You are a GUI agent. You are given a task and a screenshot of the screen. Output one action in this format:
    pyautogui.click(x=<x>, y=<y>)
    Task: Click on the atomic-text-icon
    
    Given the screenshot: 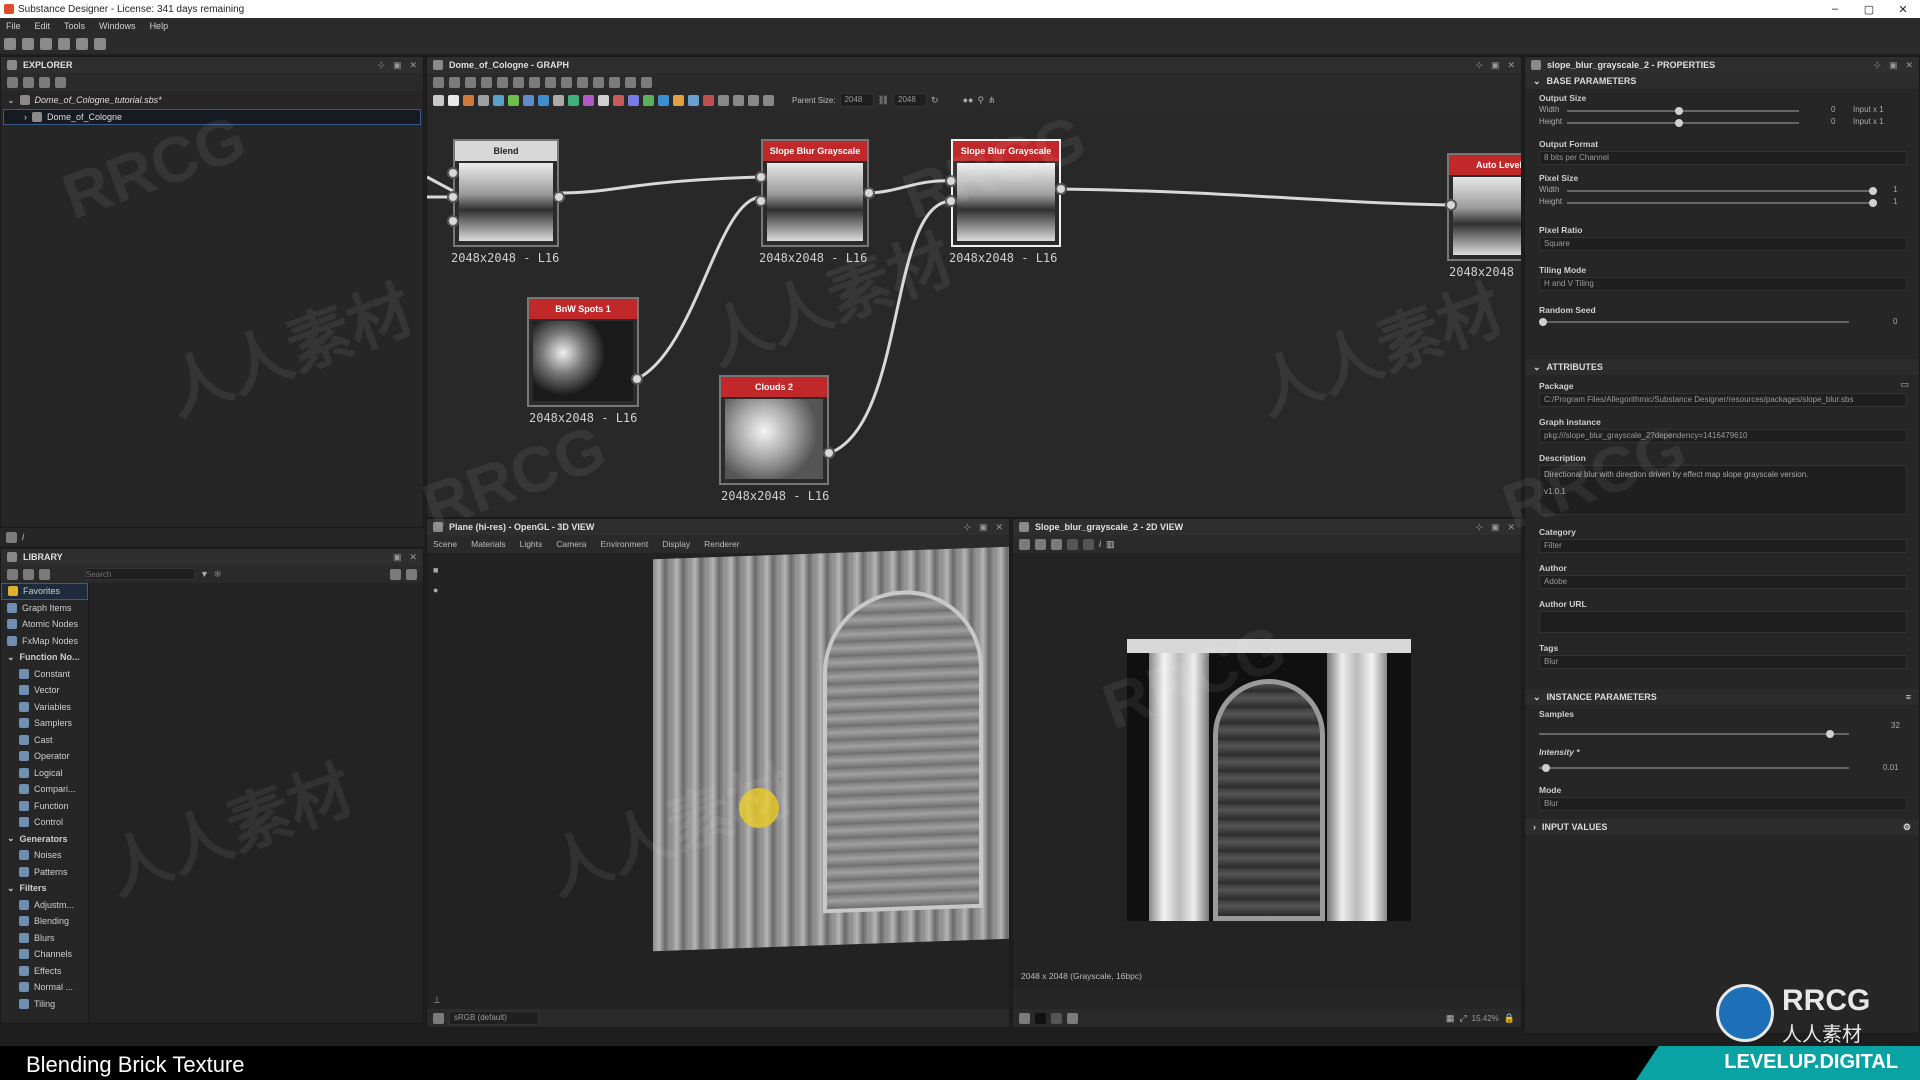 What is the action you would take?
    pyautogui.click(x=678, y=100)
    